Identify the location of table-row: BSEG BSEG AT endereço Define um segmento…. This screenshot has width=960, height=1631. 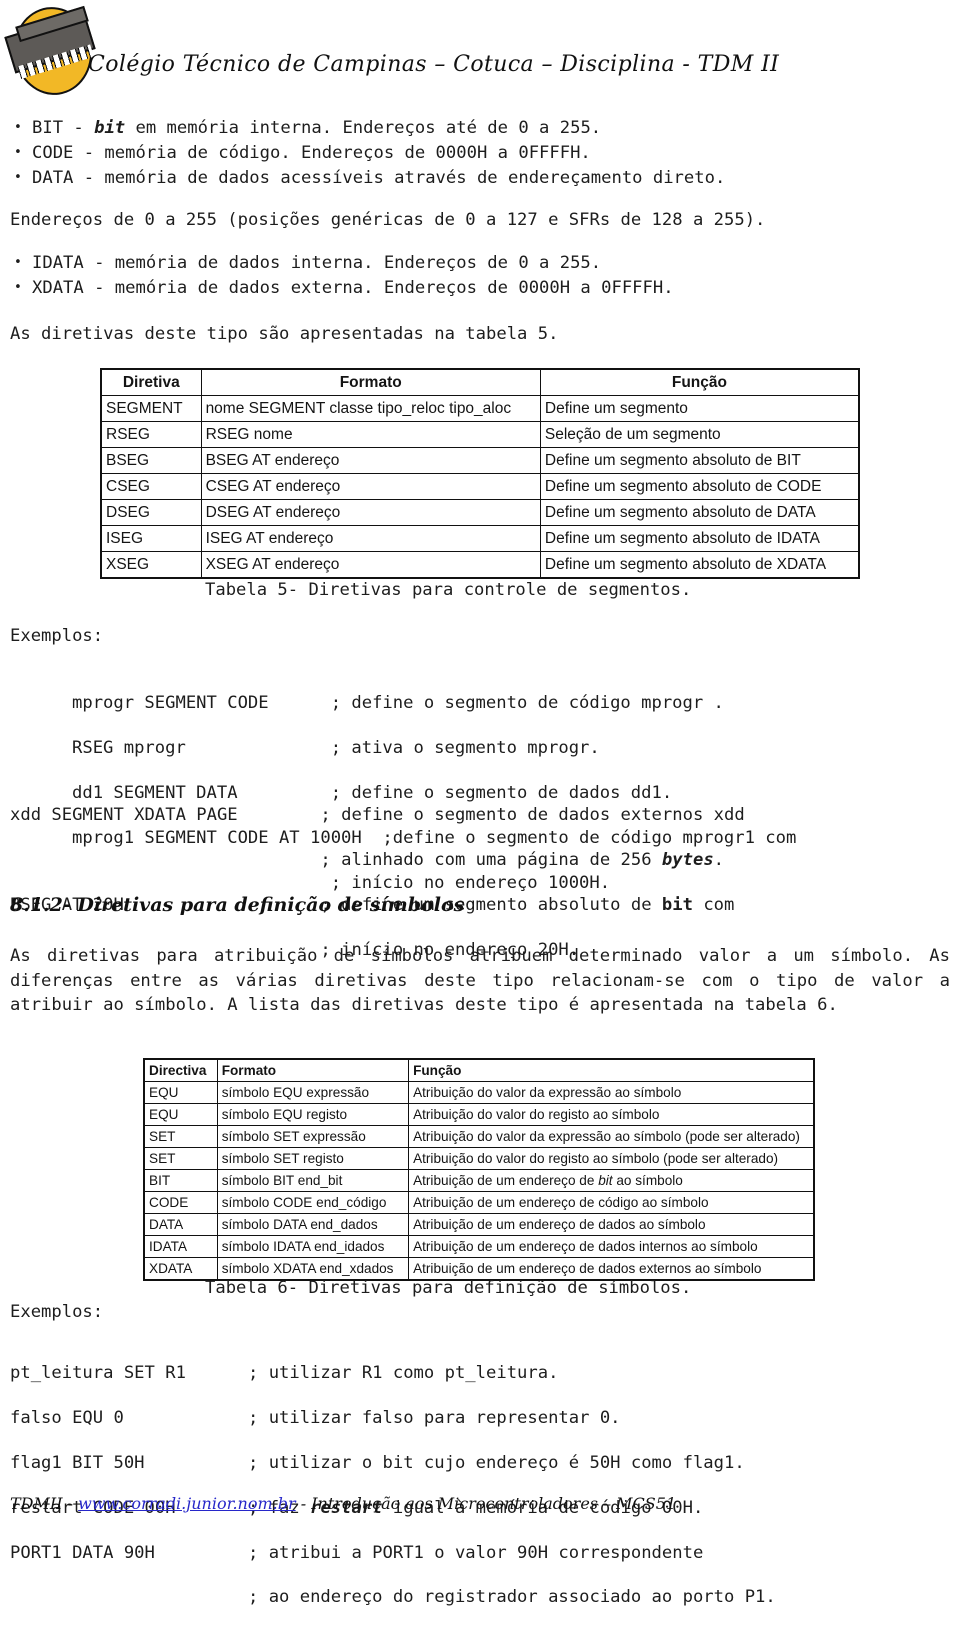
(480, 460).